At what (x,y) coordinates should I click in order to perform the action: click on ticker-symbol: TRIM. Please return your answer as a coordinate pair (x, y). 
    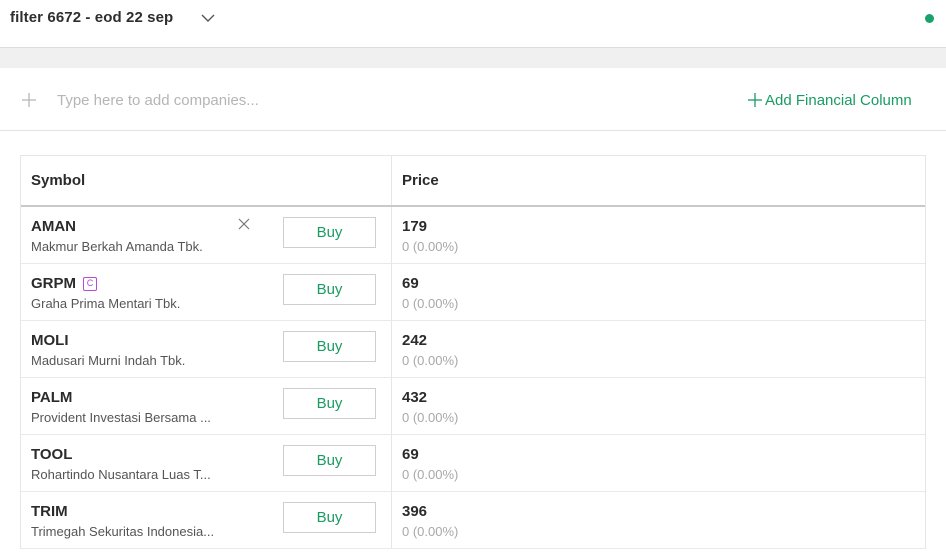
    Looking at the image, I should click on (49, 511).